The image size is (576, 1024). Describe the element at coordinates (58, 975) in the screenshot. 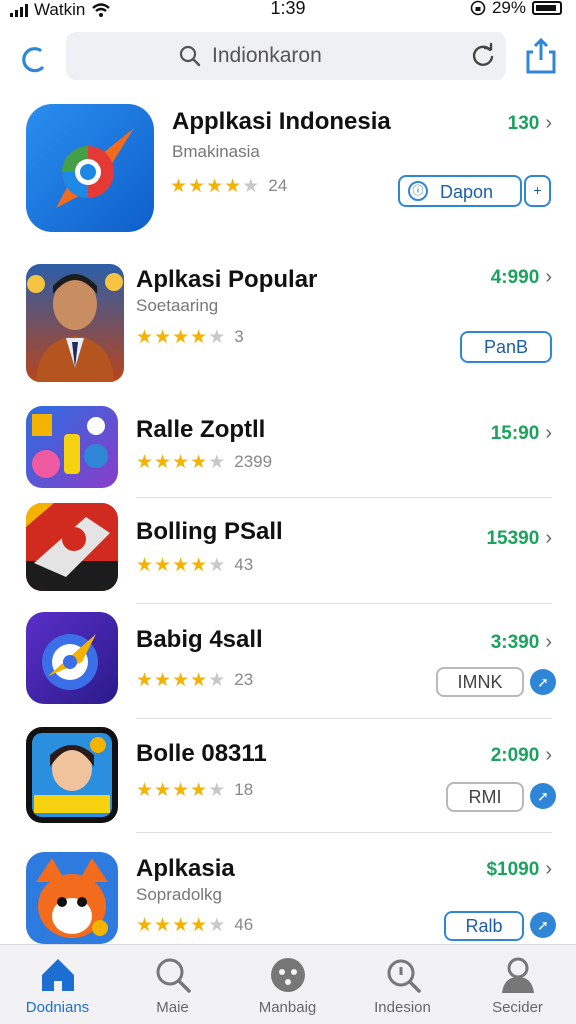

I see `home-icon` at that location.